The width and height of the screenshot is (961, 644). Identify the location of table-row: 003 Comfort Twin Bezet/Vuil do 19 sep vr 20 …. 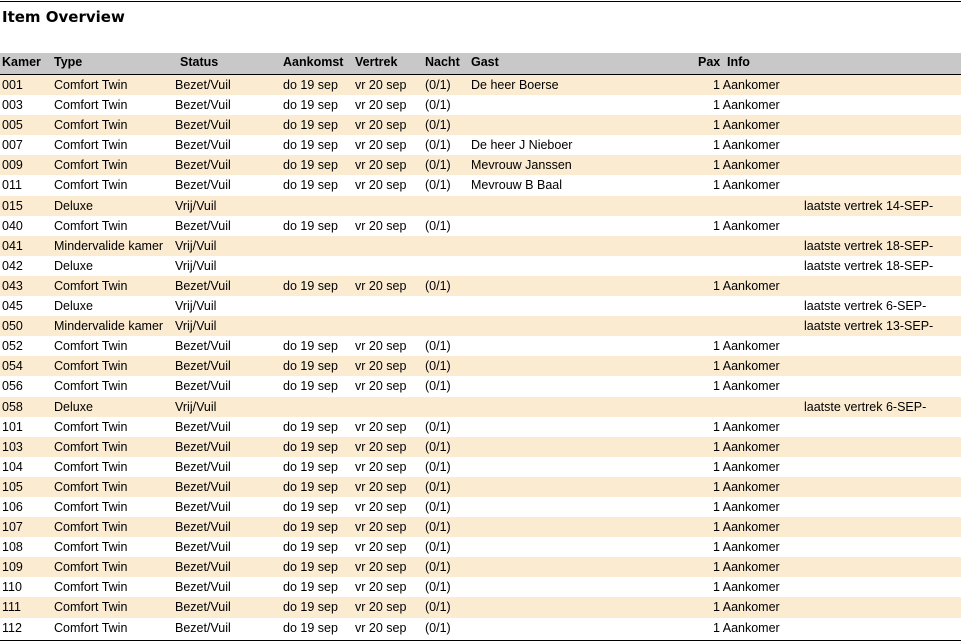
(480, 105).